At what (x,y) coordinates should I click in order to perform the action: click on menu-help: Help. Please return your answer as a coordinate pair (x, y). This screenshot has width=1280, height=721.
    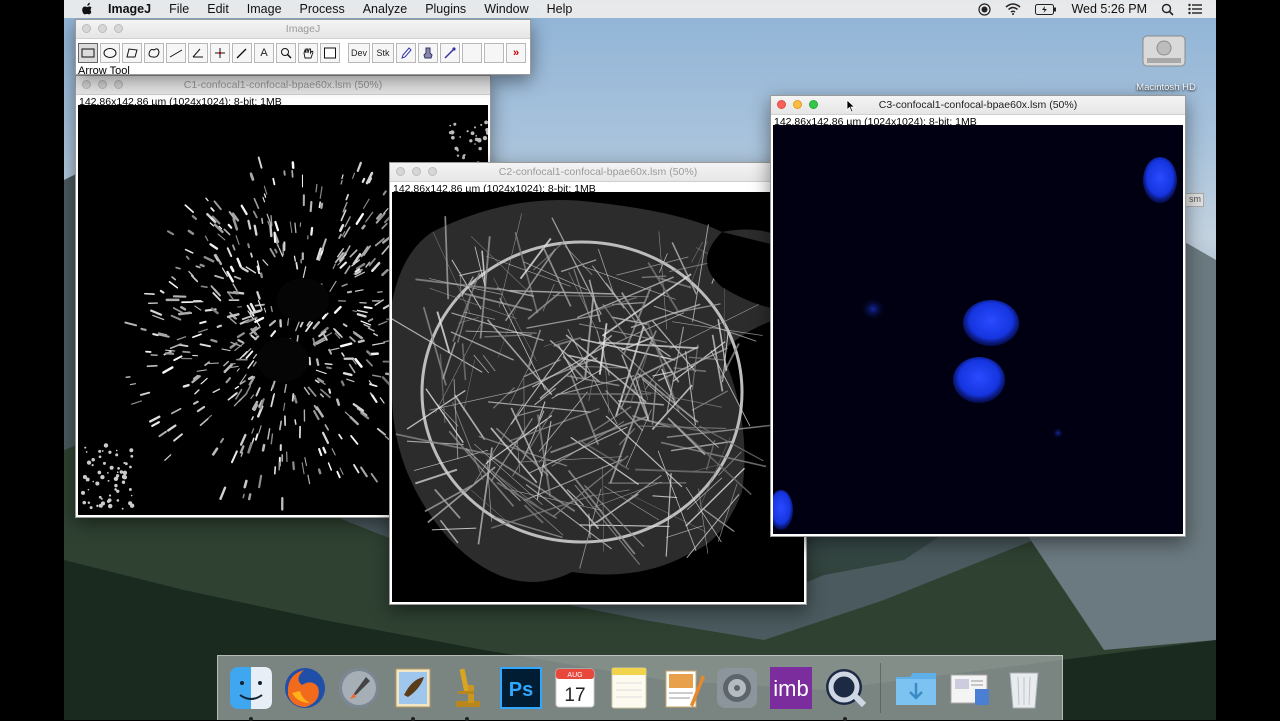
    Looking at the image, I should click on (560, 9).